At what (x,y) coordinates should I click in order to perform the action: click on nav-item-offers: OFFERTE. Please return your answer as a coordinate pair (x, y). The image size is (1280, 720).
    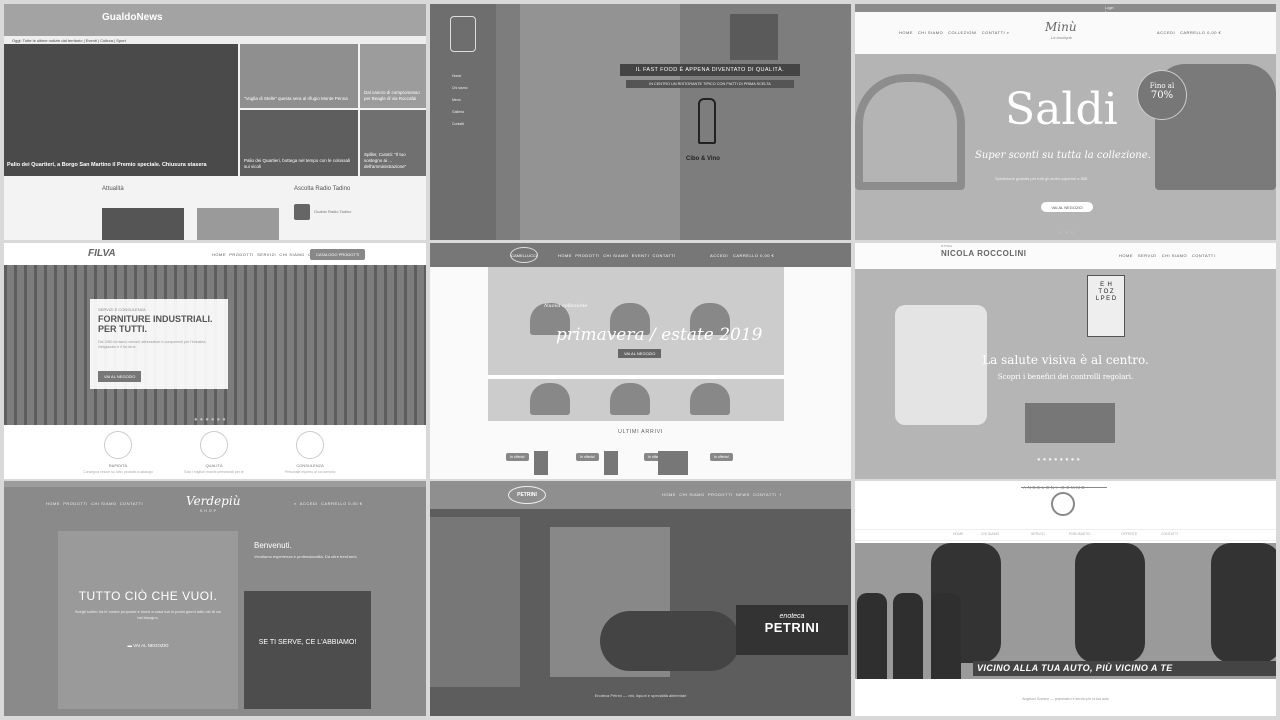
    Looking at the image, I should click on (1129, 534).